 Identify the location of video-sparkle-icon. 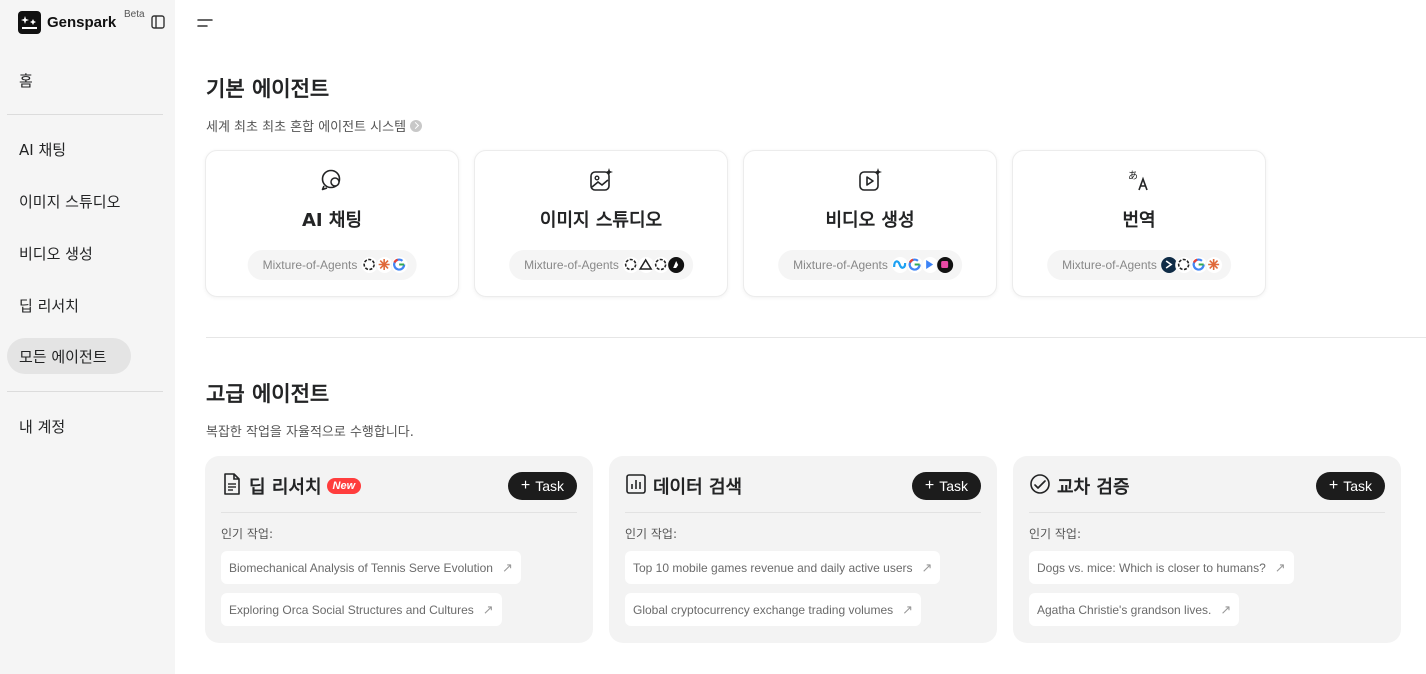
(870, 182).